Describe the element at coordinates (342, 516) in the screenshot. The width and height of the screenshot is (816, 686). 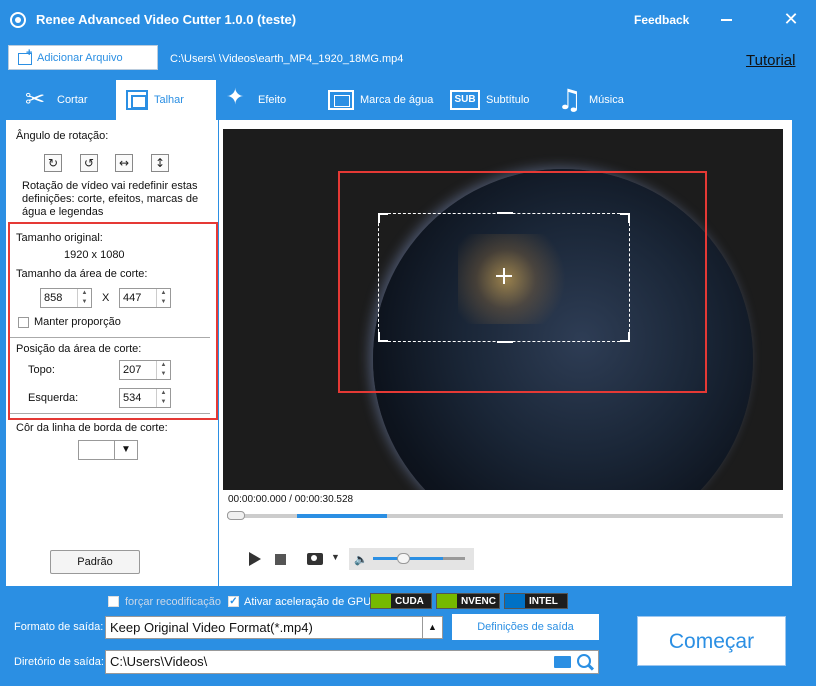
I see `timeline-buffer` at that location.